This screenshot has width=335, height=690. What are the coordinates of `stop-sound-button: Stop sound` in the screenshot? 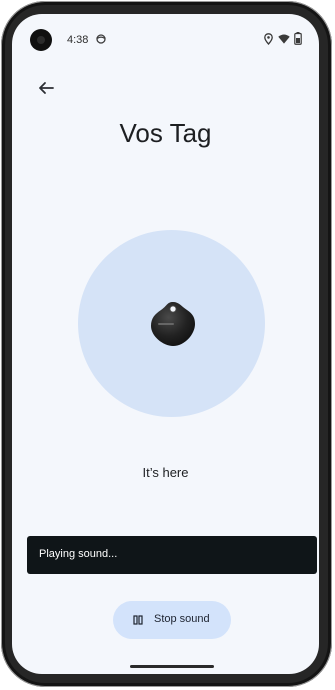 It's located at (172, 620).